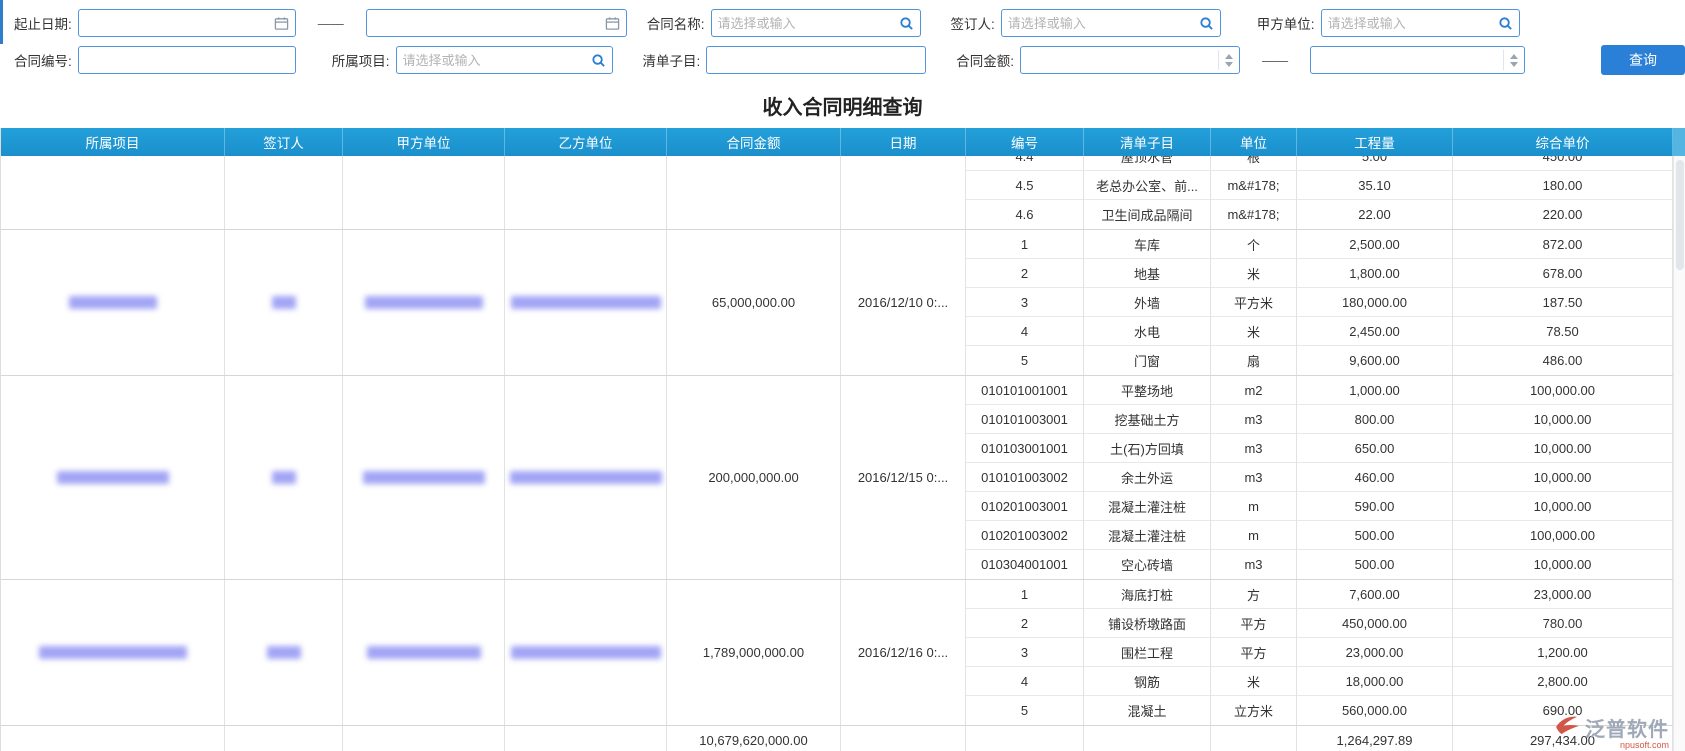  I want to click on detail-cell-qty: 5.00, so click(1375, 163).